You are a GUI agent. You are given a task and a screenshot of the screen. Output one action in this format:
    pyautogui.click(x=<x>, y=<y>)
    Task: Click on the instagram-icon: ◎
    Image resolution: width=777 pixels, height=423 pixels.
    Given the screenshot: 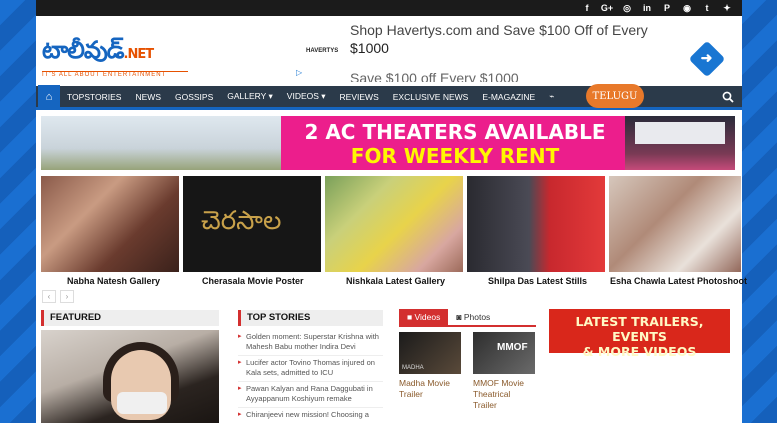 What is the action you would take?
    pyautogui.click(x=627, y=8)
    